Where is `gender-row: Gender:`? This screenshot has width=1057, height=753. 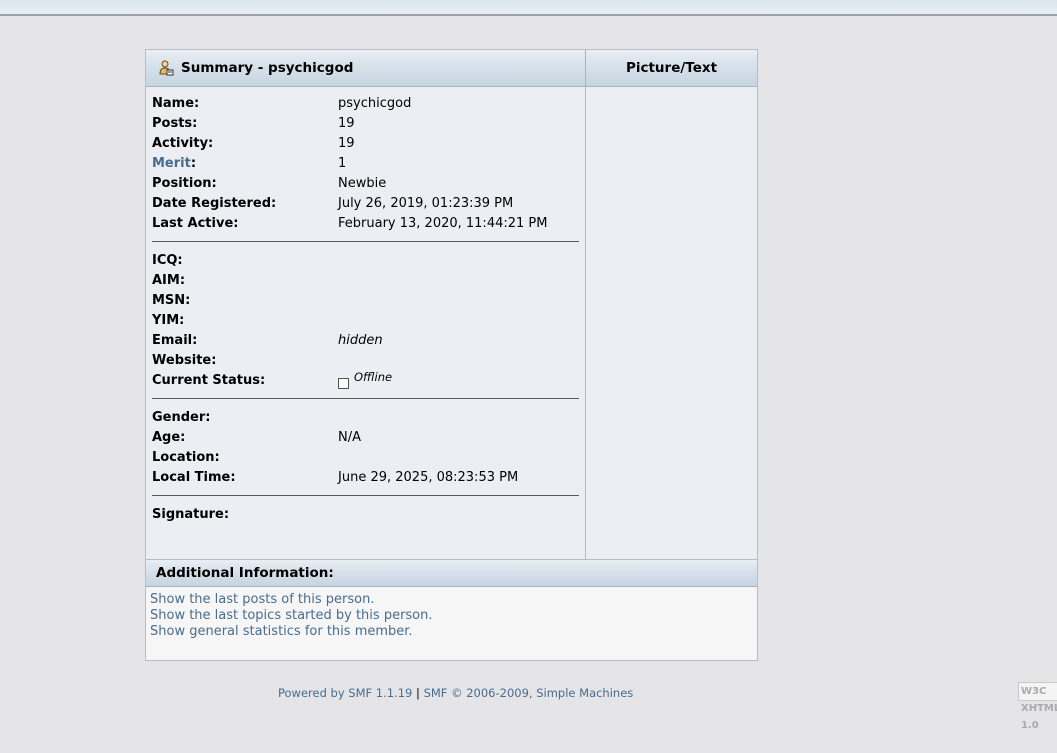
gender-row: Gender: is located at coordinates (365, 417).